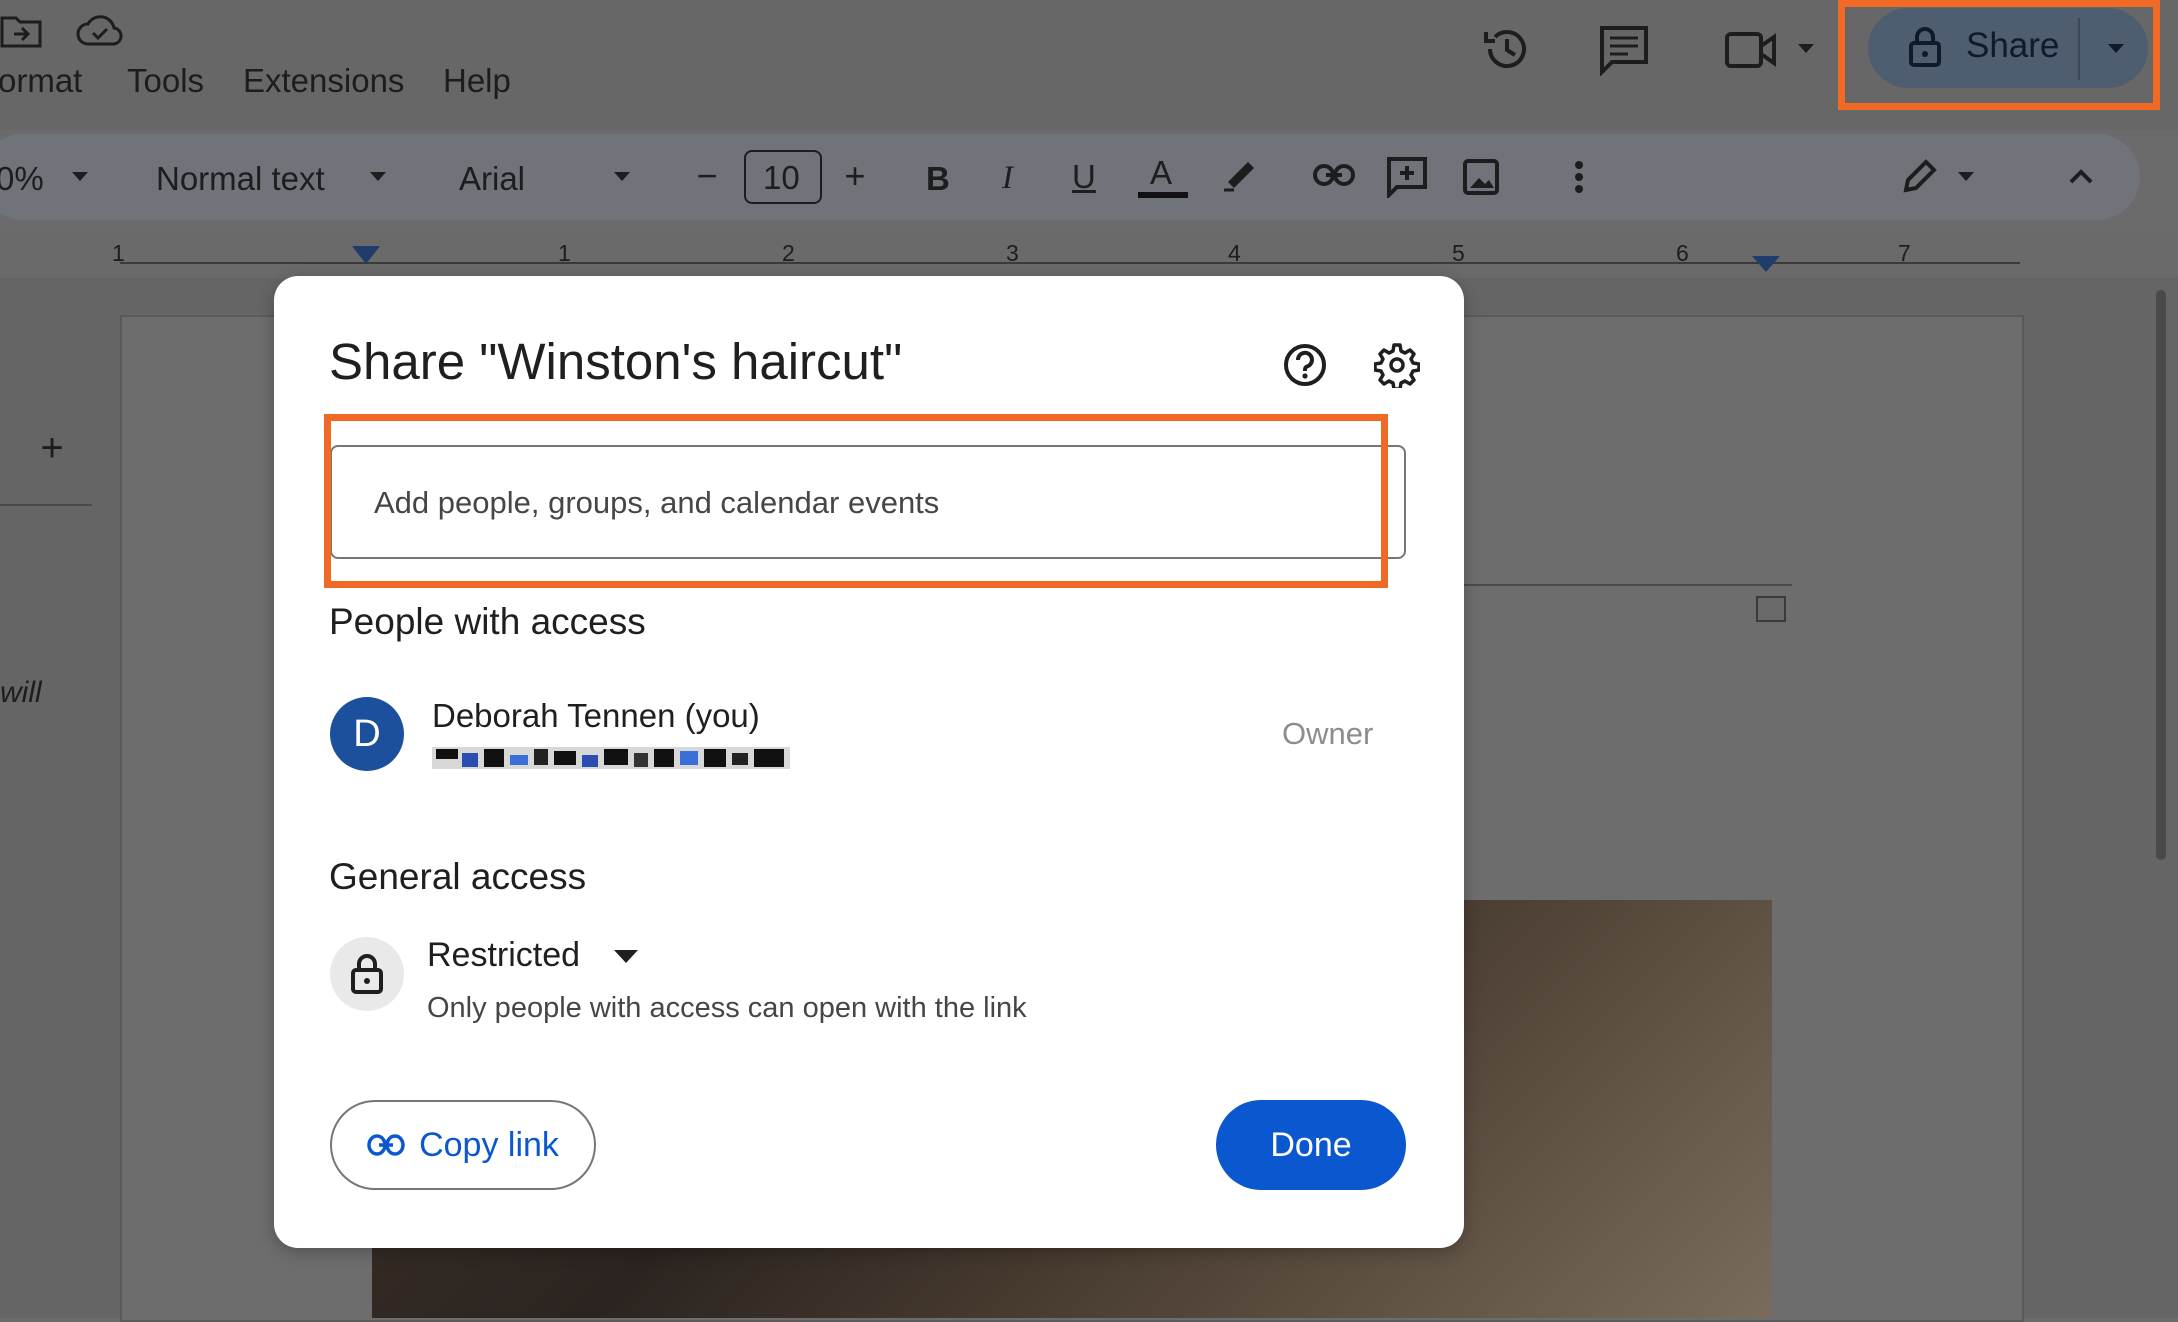  What do you see at coordinates (856, 501) in the screenshot?
I see `input-highlight-box` at bounding box center [856, 501].